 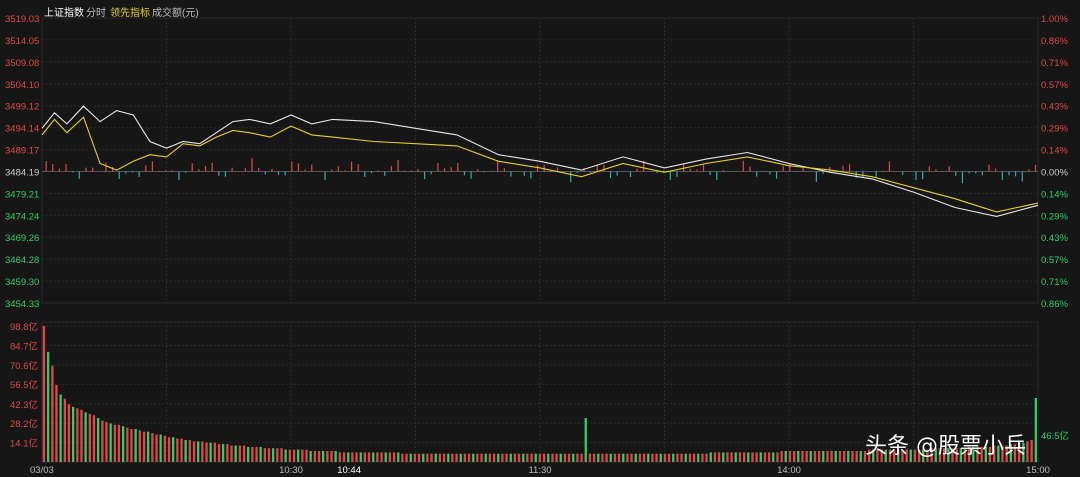 I want to click on watermark: 头条 @股票小兵, so click(x=945, y=446).